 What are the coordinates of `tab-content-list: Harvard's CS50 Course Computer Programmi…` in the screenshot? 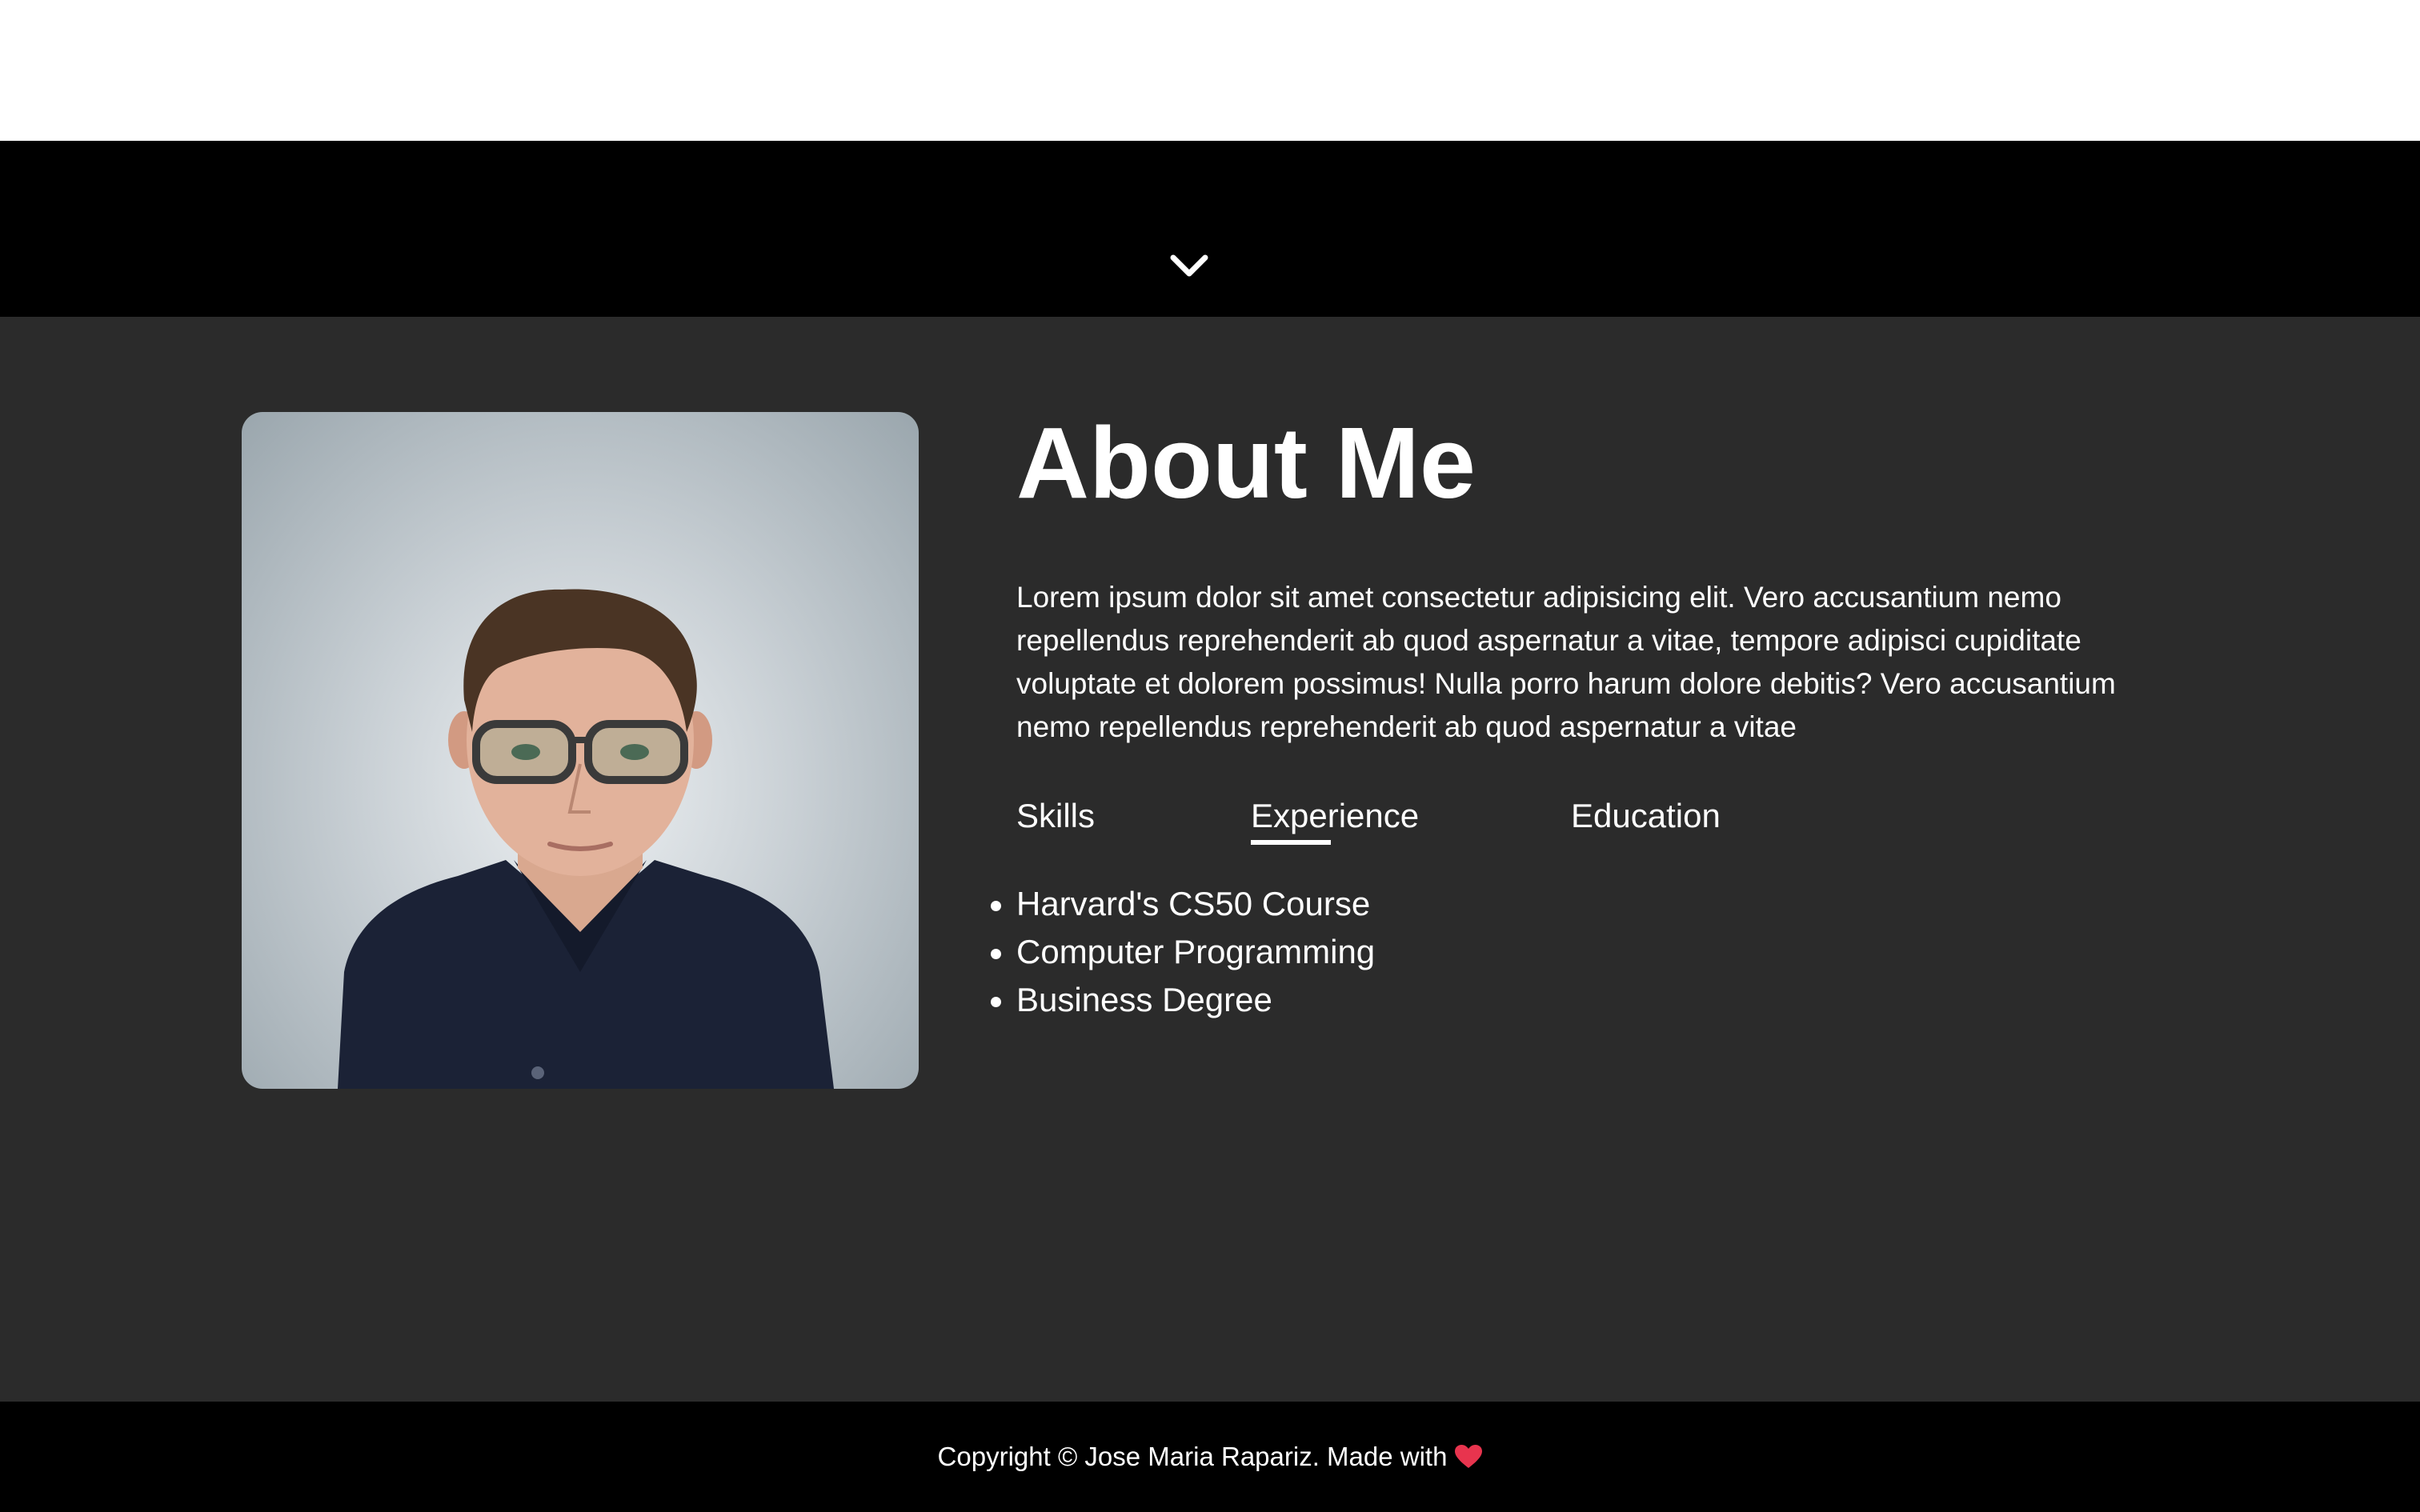 It's located at (1182, 952).